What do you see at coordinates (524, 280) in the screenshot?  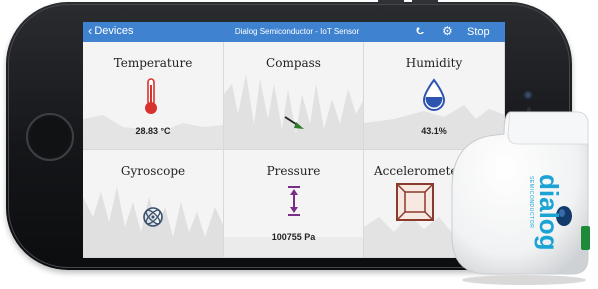 I see `sensor-shadow` at bounding box center [524, 280].